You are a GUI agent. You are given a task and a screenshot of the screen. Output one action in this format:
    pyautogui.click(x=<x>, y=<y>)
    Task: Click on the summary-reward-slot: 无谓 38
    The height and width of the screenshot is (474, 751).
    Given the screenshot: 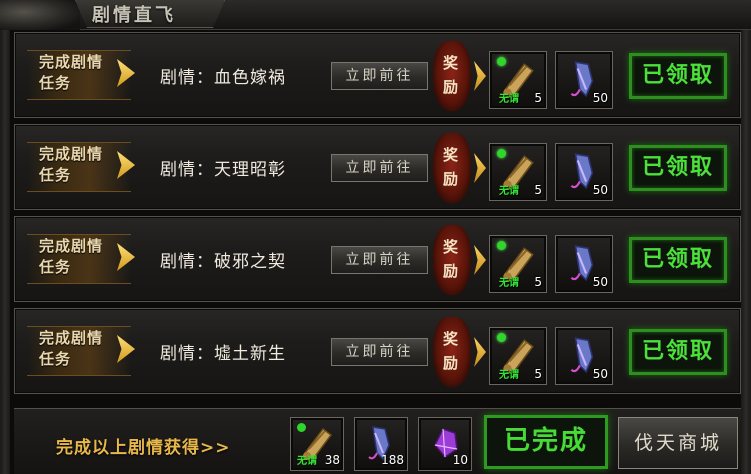 What is the action you would take?
    pyautogui.click(x=317, y=444)
    